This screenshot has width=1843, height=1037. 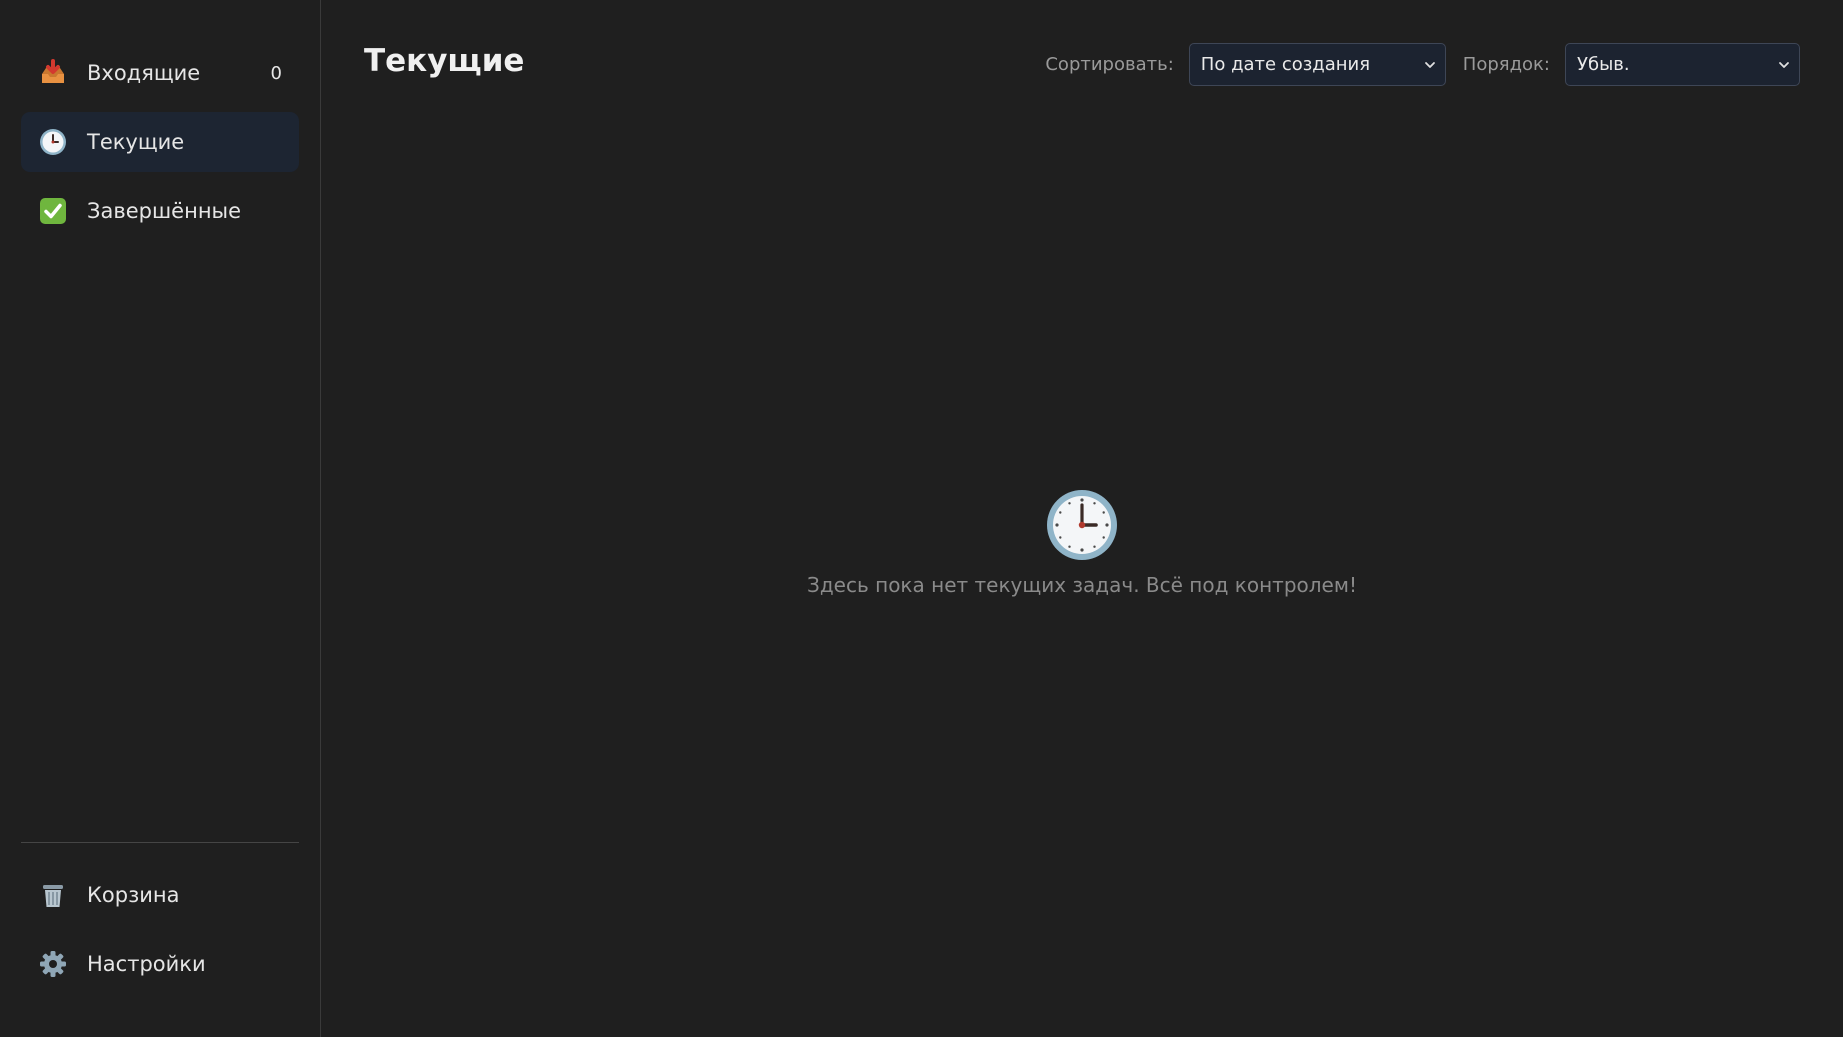 I want to click on sort-select: По дате создания, so click(x=1317, y=64).